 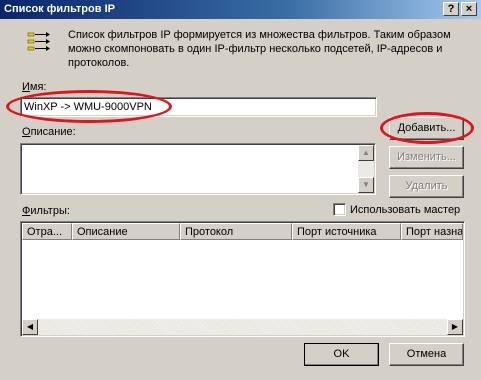 I want to click on ok-button-label: OK, so click(x=341, y=354).